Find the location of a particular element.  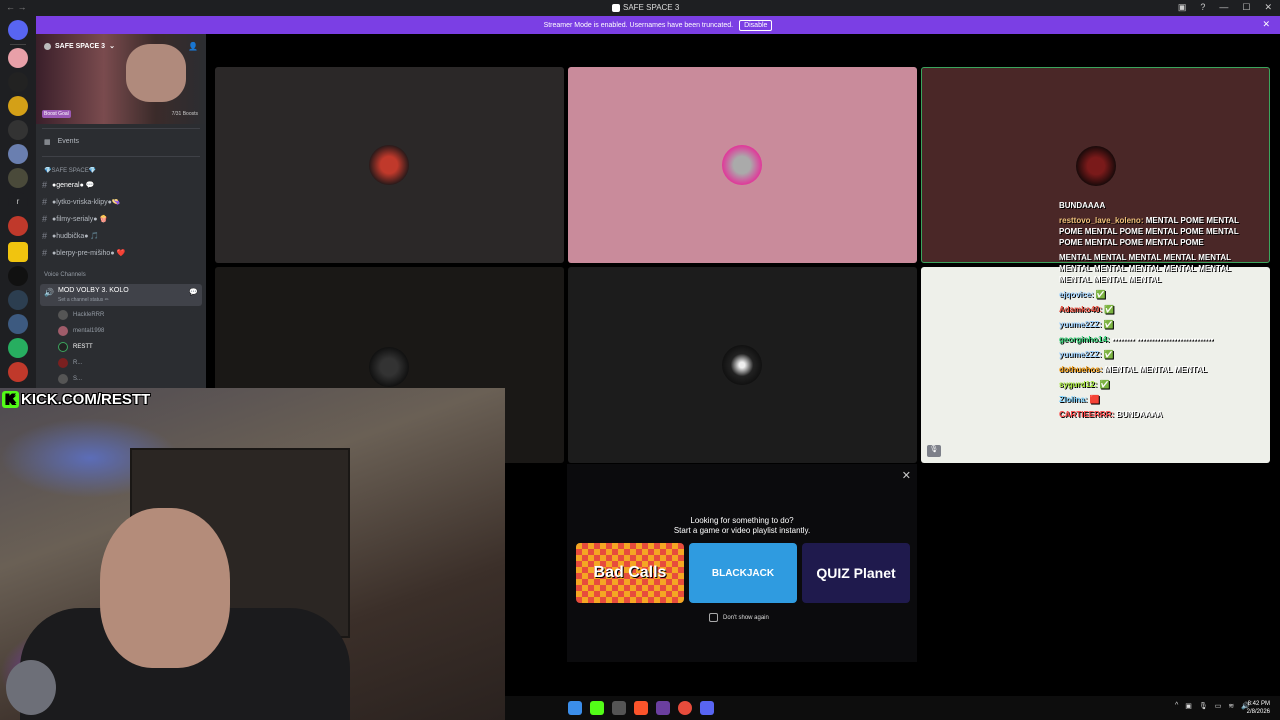

system-tray: ^ ▣ 🎙 ▭ ≋ 🔊 is located at coordinates (1212, 706).